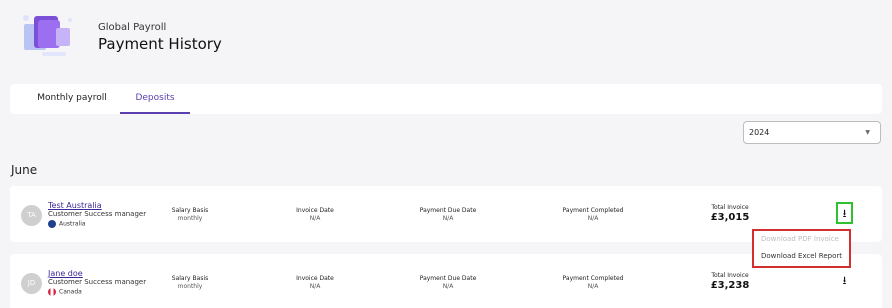  I want to click on employee-country: Canada, so click(65, 292).